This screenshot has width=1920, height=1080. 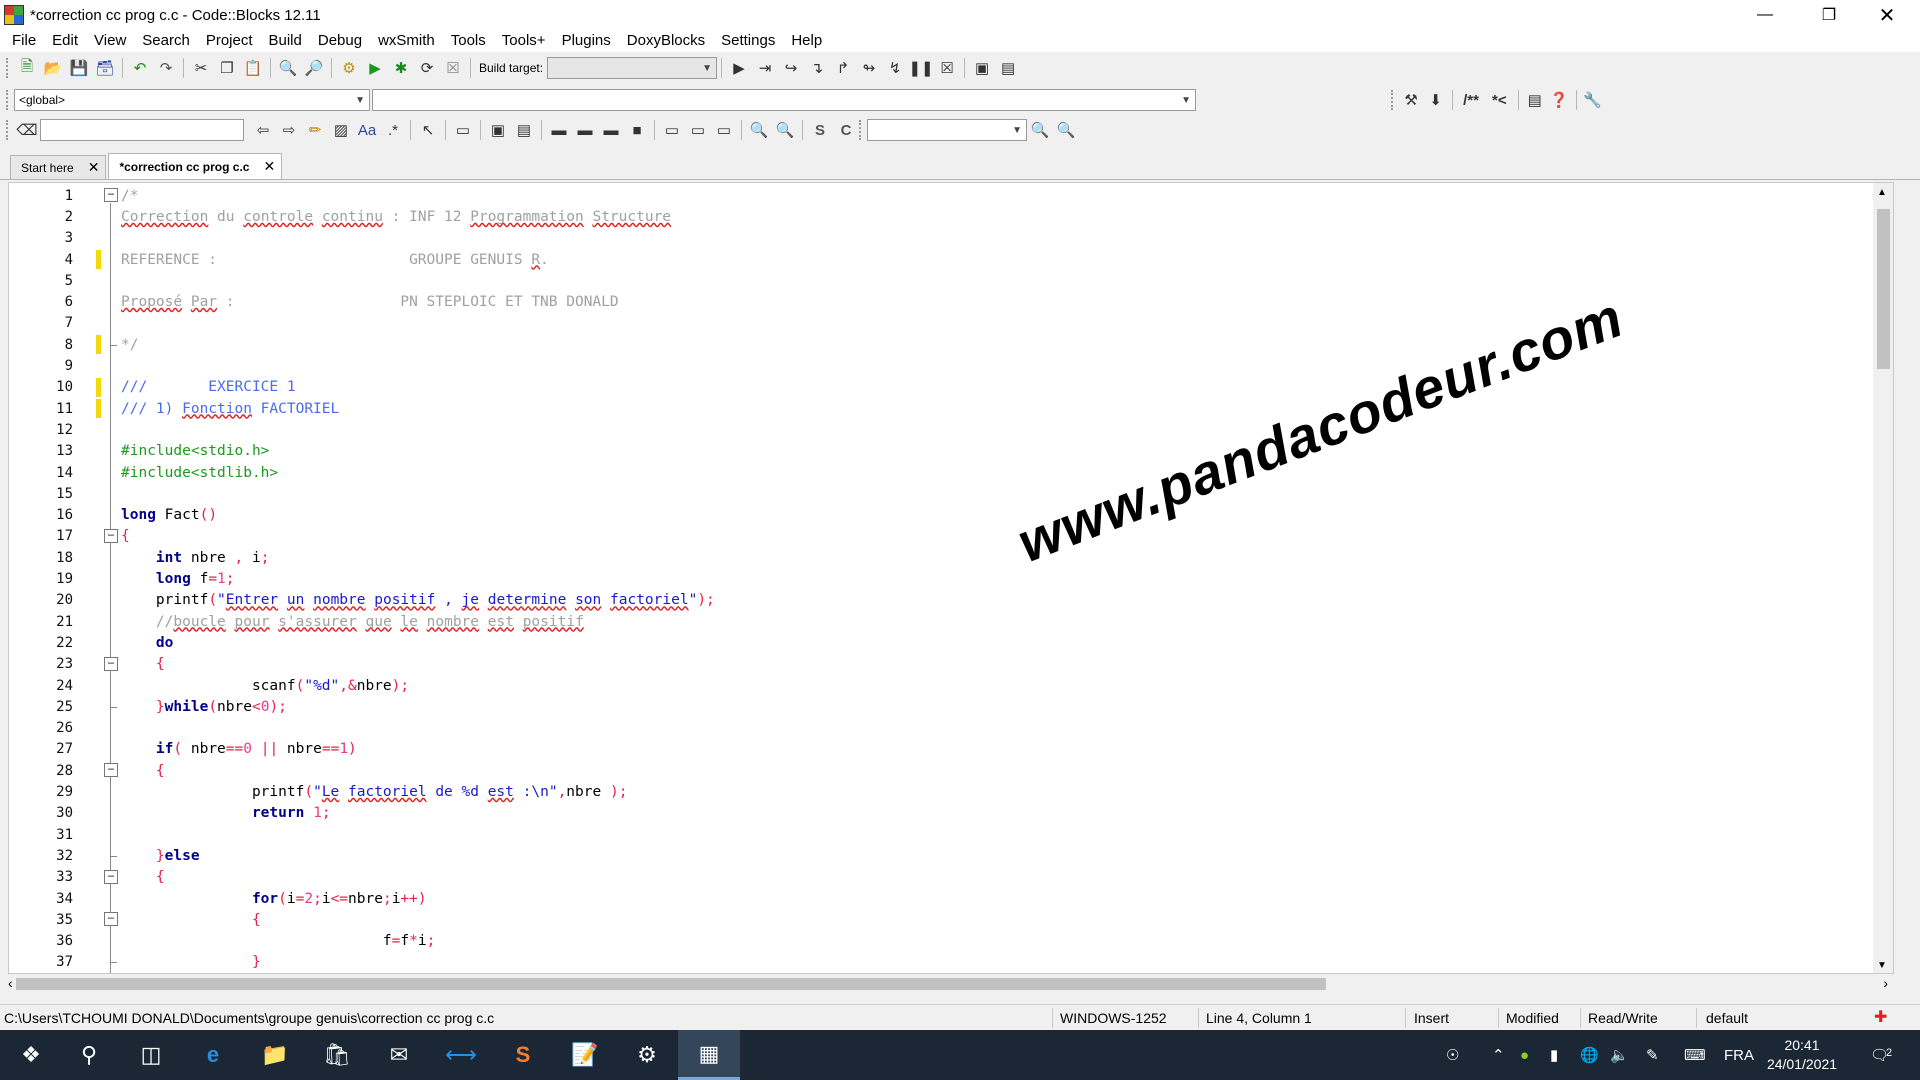 I want to click on clear-search-icon: ⌫, so click(x=27, y=130).